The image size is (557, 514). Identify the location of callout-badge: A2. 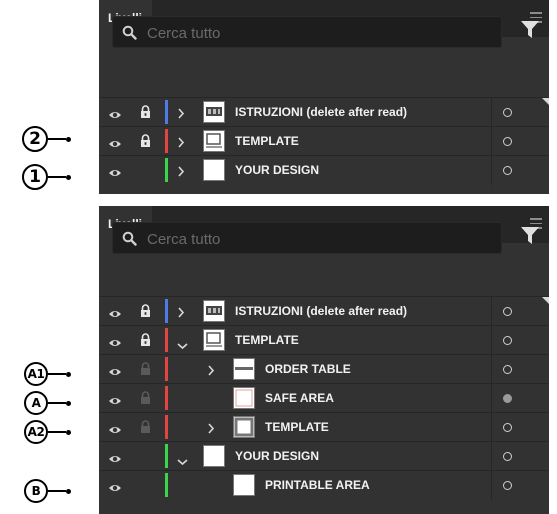
(36, 432).